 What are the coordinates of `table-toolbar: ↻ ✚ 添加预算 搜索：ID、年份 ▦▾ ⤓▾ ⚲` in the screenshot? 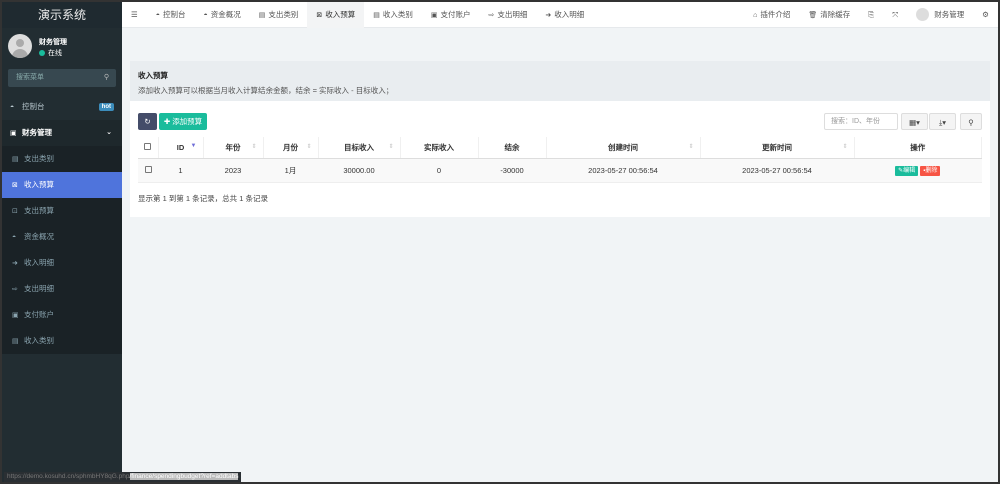 It's located at (560, 122).